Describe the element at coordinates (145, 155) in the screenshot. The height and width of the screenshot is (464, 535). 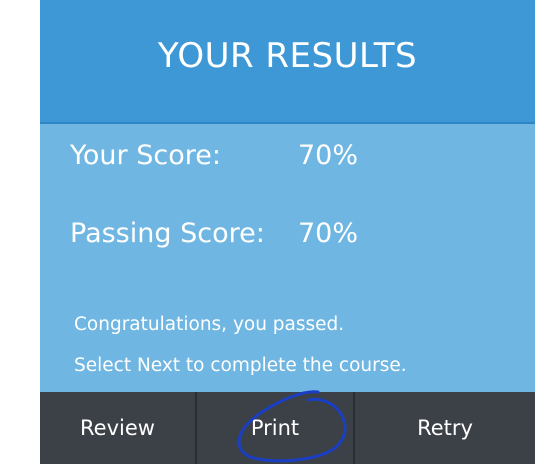
I see `your-score-label: Your Score:` at that location.